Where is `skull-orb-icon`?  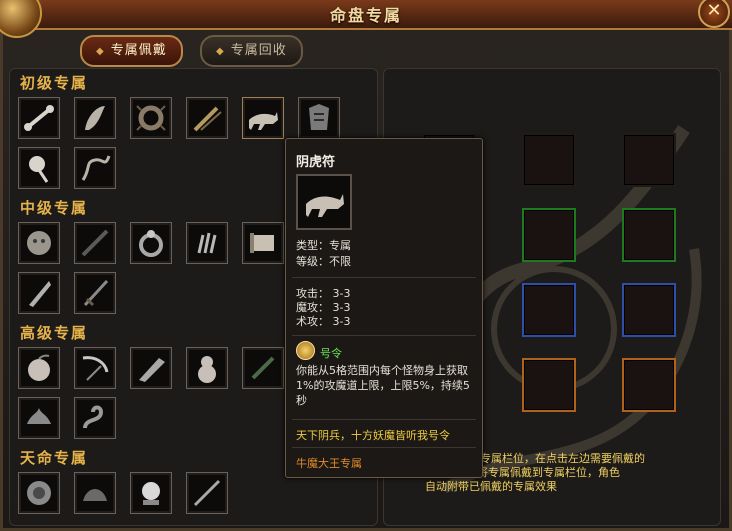 skull-orb-icon is located at coordinates (39, 243).